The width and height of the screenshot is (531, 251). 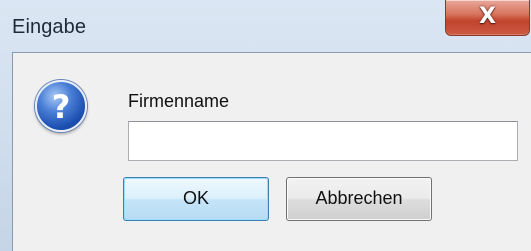 What do you see at coordinates (196, 199) in the screenshot?
I see `ok-button: OK` at bounding box center [196, 199].